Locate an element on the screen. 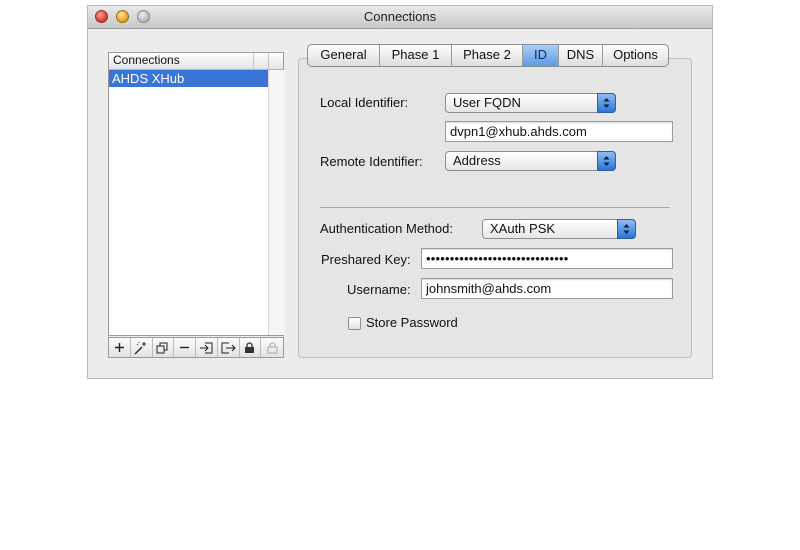 This screenshot has height=550, width=800. connection-item-ahds-xhub: AHDS XHub is located at coordinates (188, 78).